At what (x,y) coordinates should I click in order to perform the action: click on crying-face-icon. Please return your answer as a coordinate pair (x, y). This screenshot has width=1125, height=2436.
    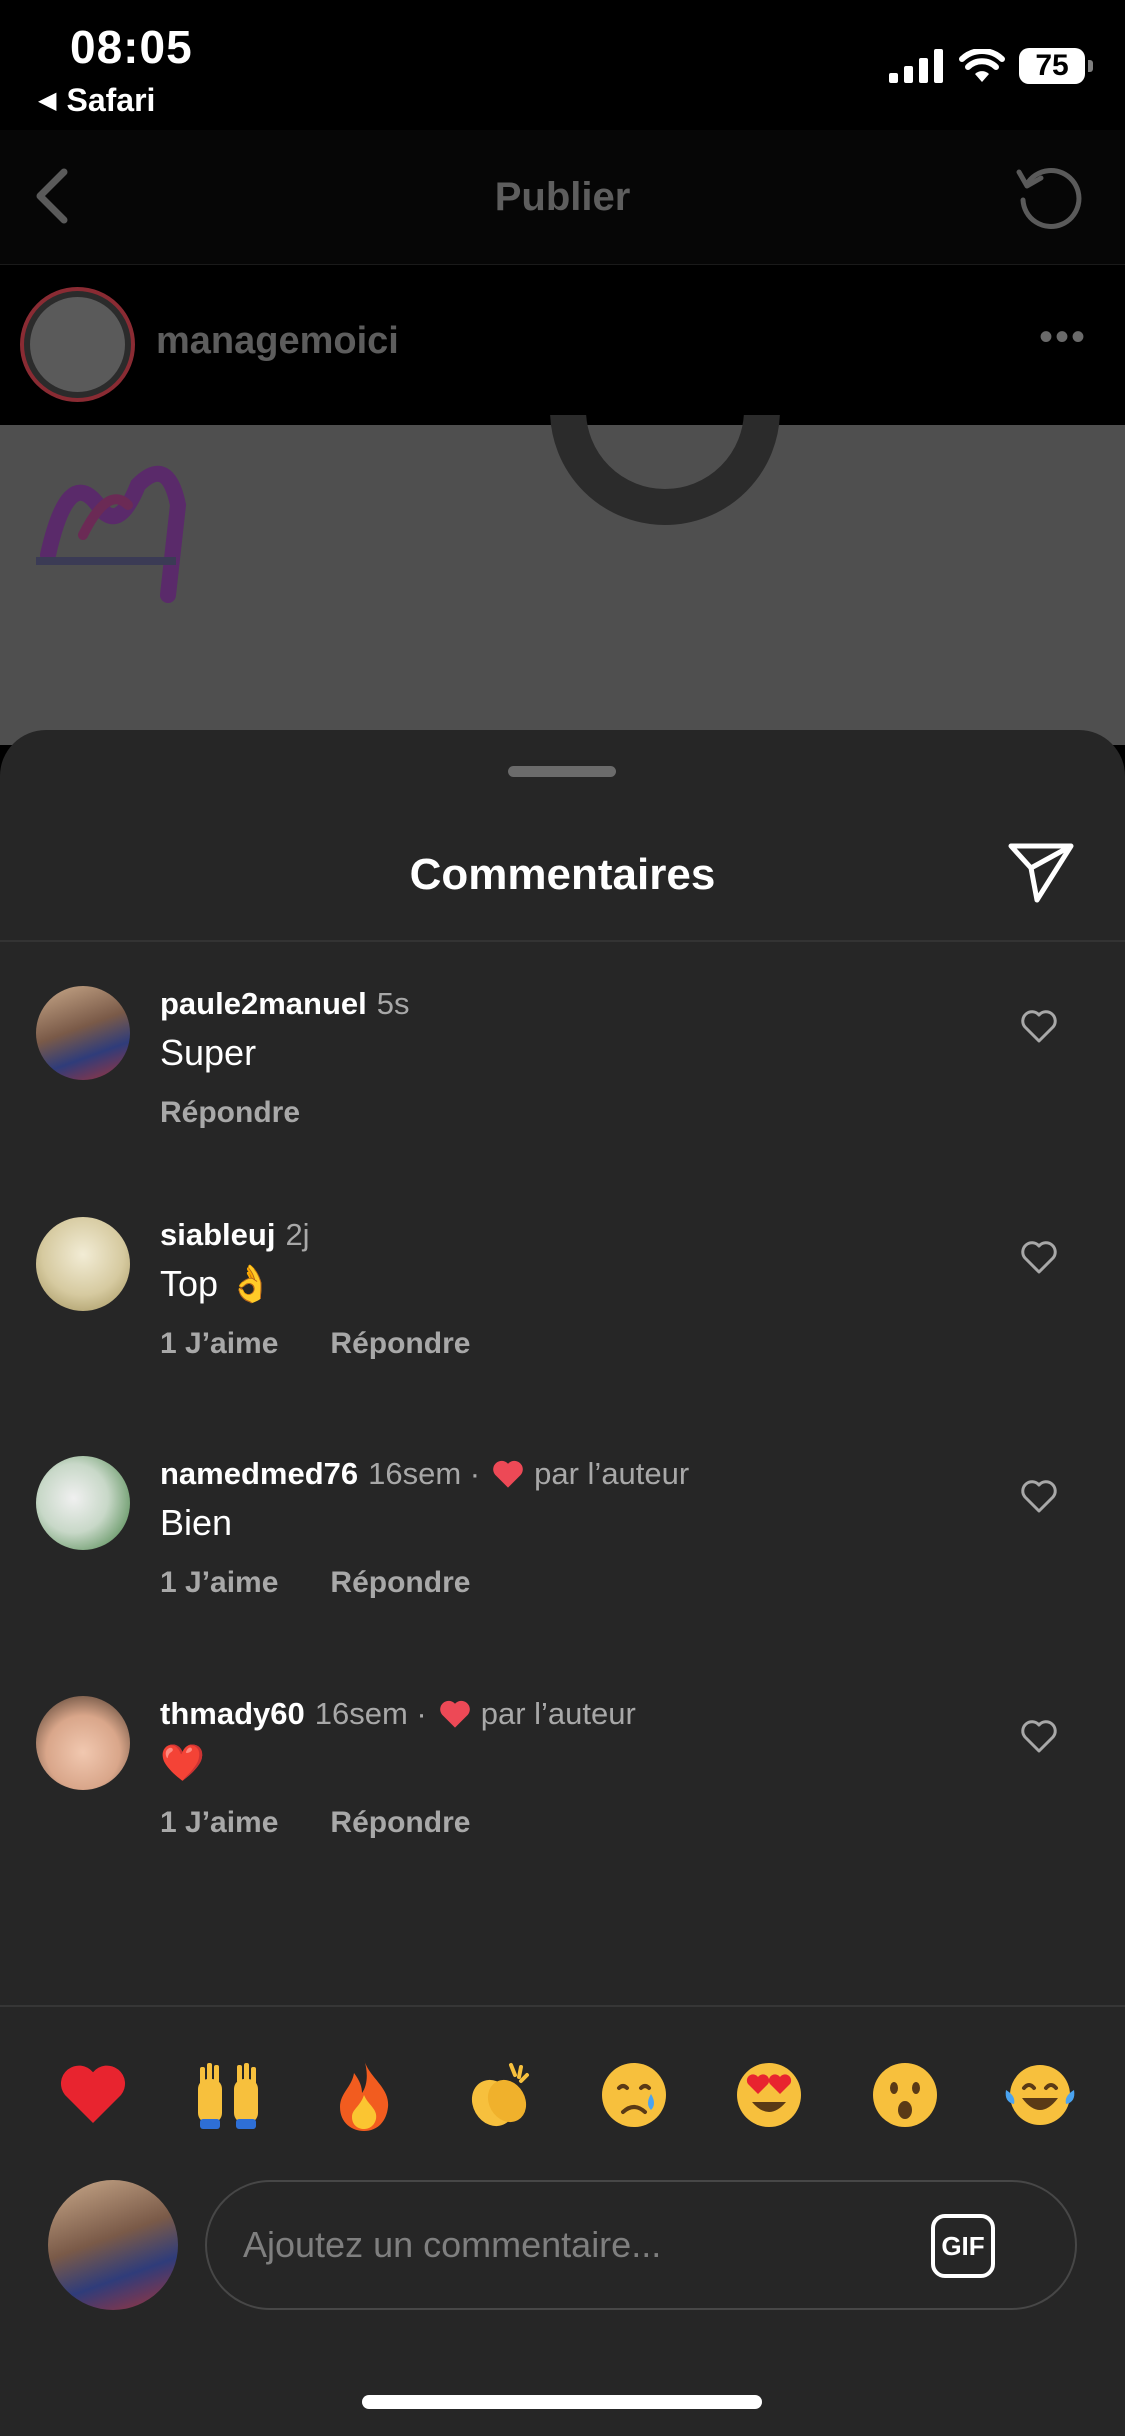
    Looking at the image, I should click on (634, 2095).